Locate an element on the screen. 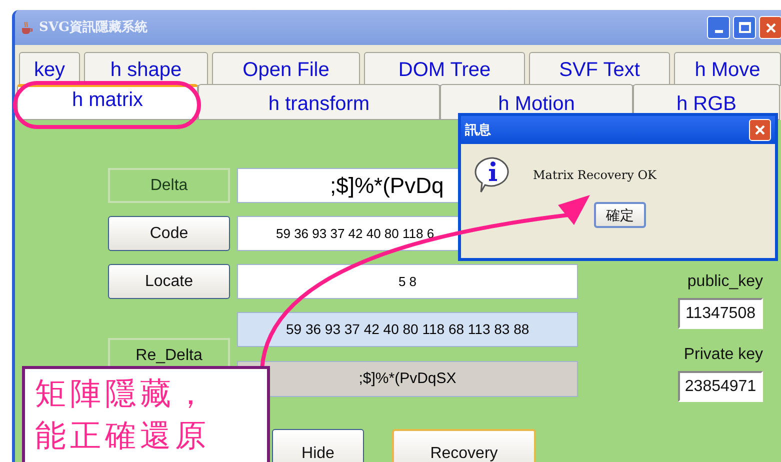 This screenshot has width=781, height=462. maximize-button is located at coordinates (744, 27).